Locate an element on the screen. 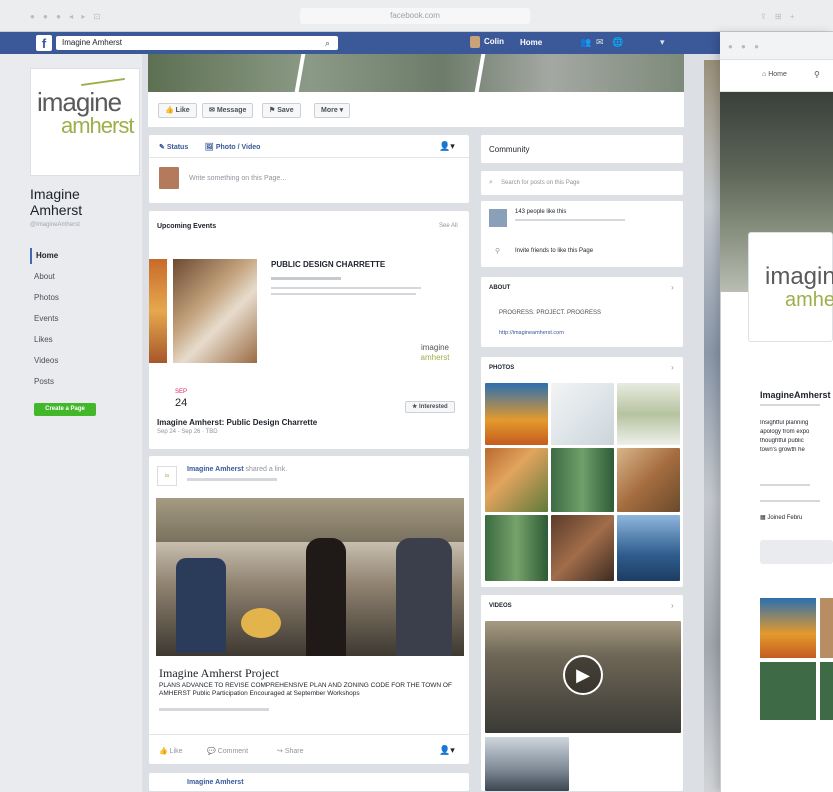 This screenshot has width=833, height=792. overlay-nav: ⌂ Home ⚲ is located at coordinates (776, 76).